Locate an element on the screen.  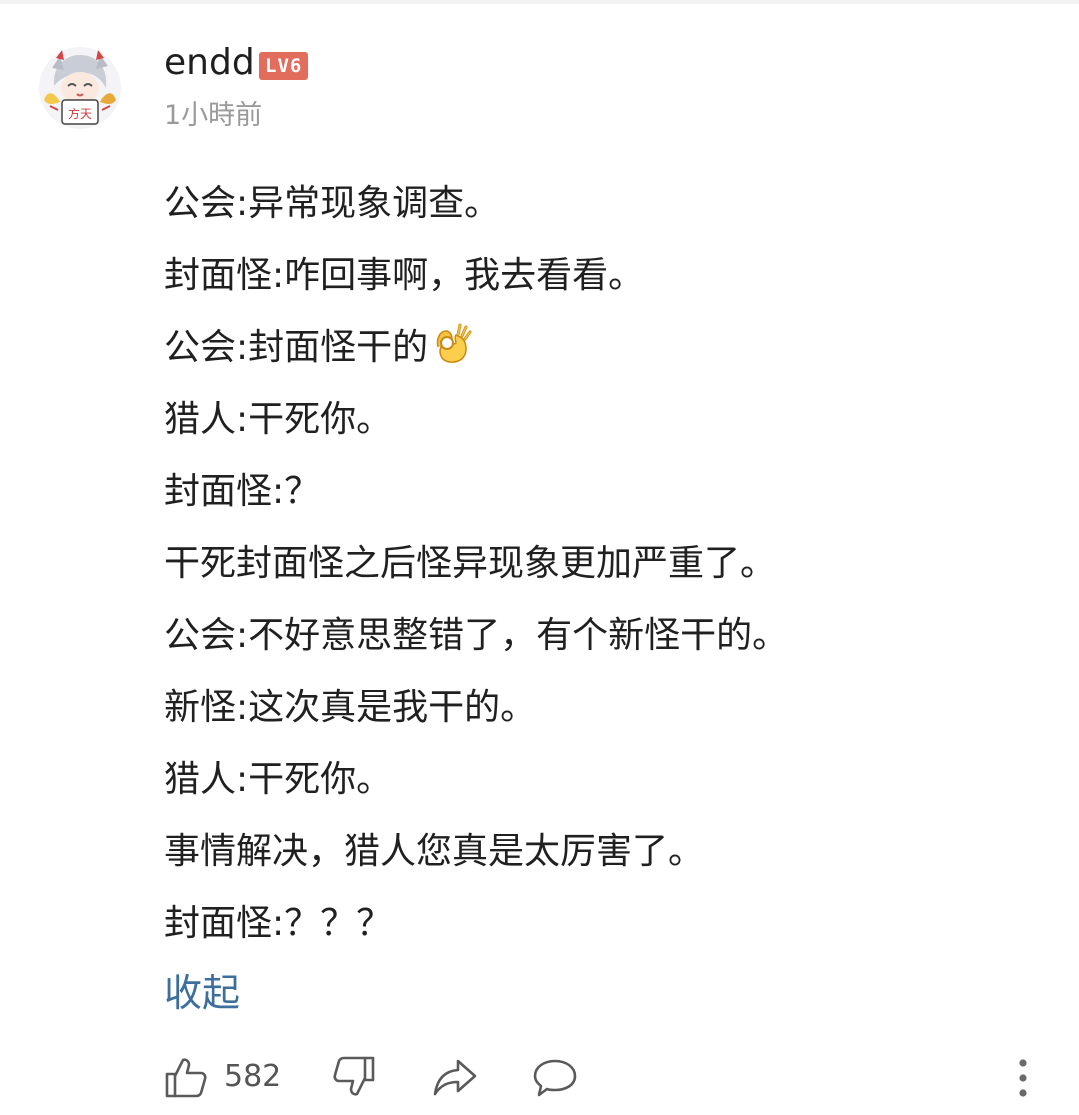
like-count: 582 is located at coordinates (253, 1076).